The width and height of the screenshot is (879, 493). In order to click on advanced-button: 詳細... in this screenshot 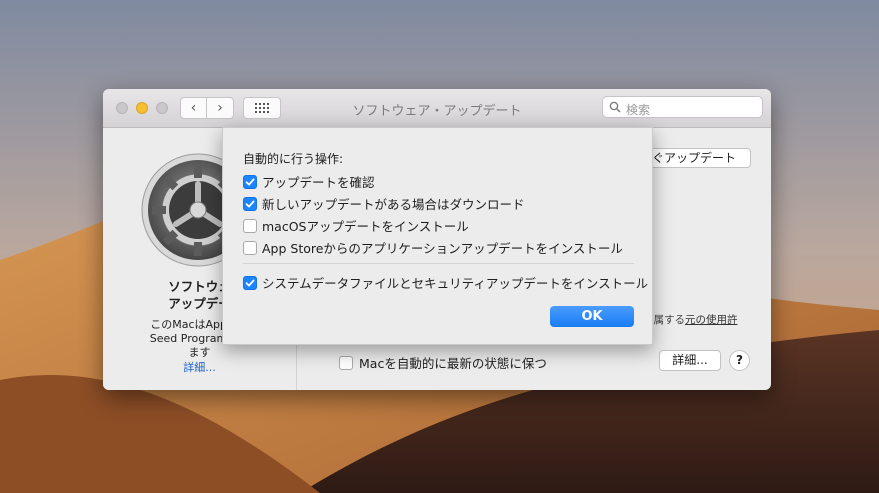, I will do `click(690, 360)`.